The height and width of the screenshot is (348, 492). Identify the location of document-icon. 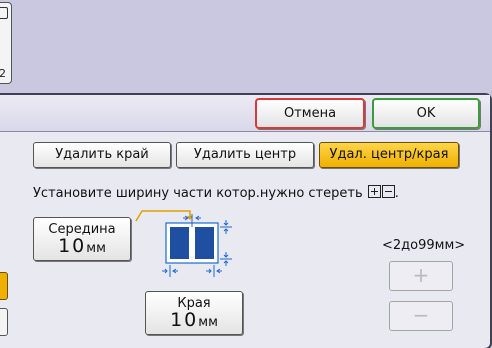
(4, 13).